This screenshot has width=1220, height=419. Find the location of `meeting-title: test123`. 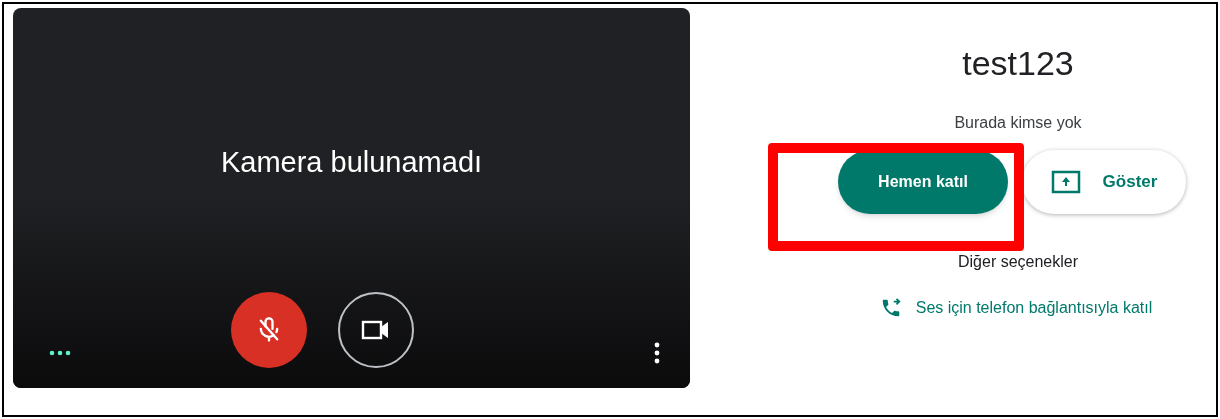

meeting-title: test123 is located at coordinates (1018, 63).